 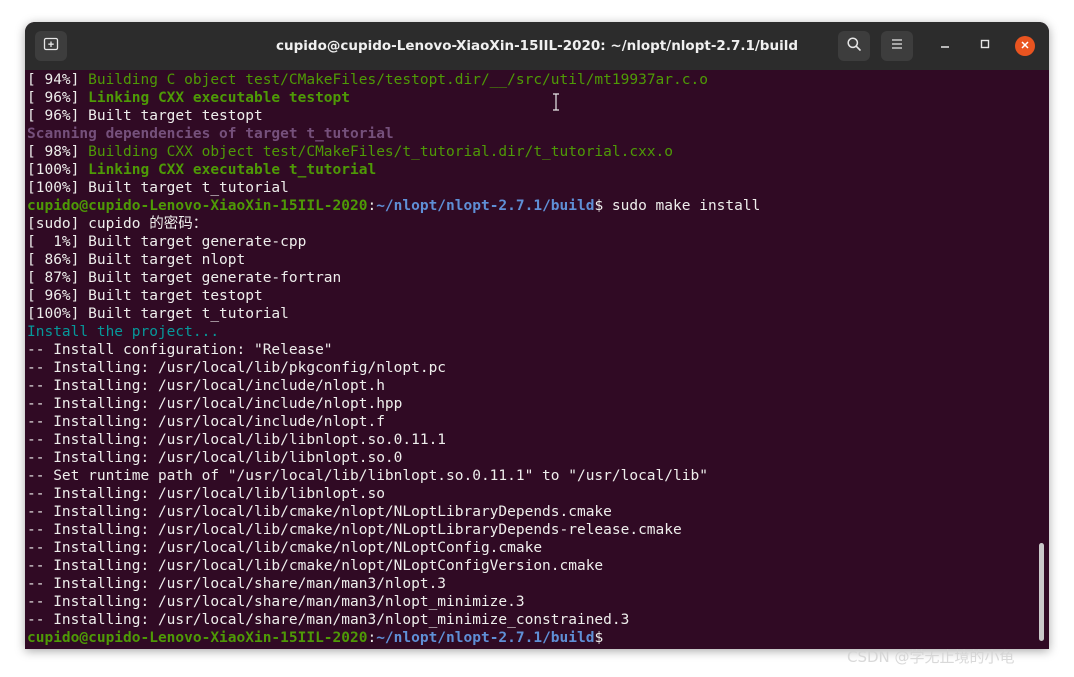 What do you see at coordinates (167, 242) in the screenshot?
I see `terminal-text-segment: [ 1%] Built target generate-cpp` at bounding box center [167, 242].